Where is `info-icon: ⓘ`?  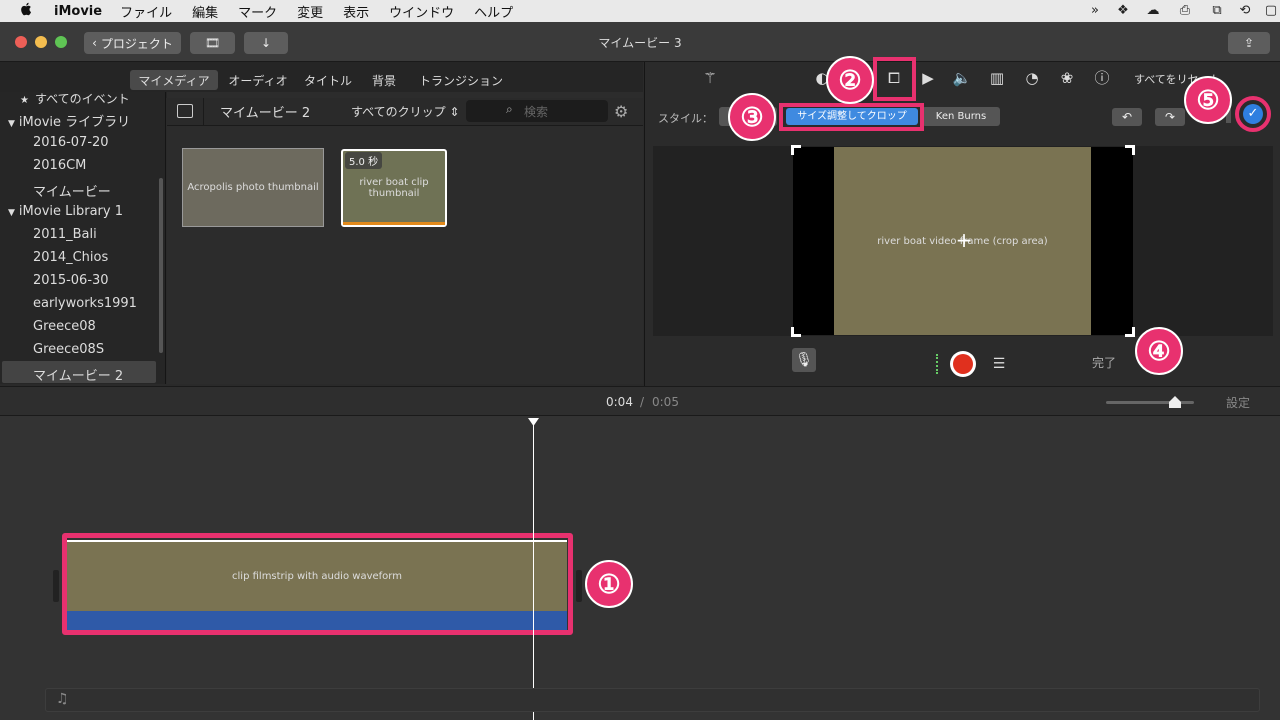 info-icon: ⓘ is located at coordinates (1102, 78).